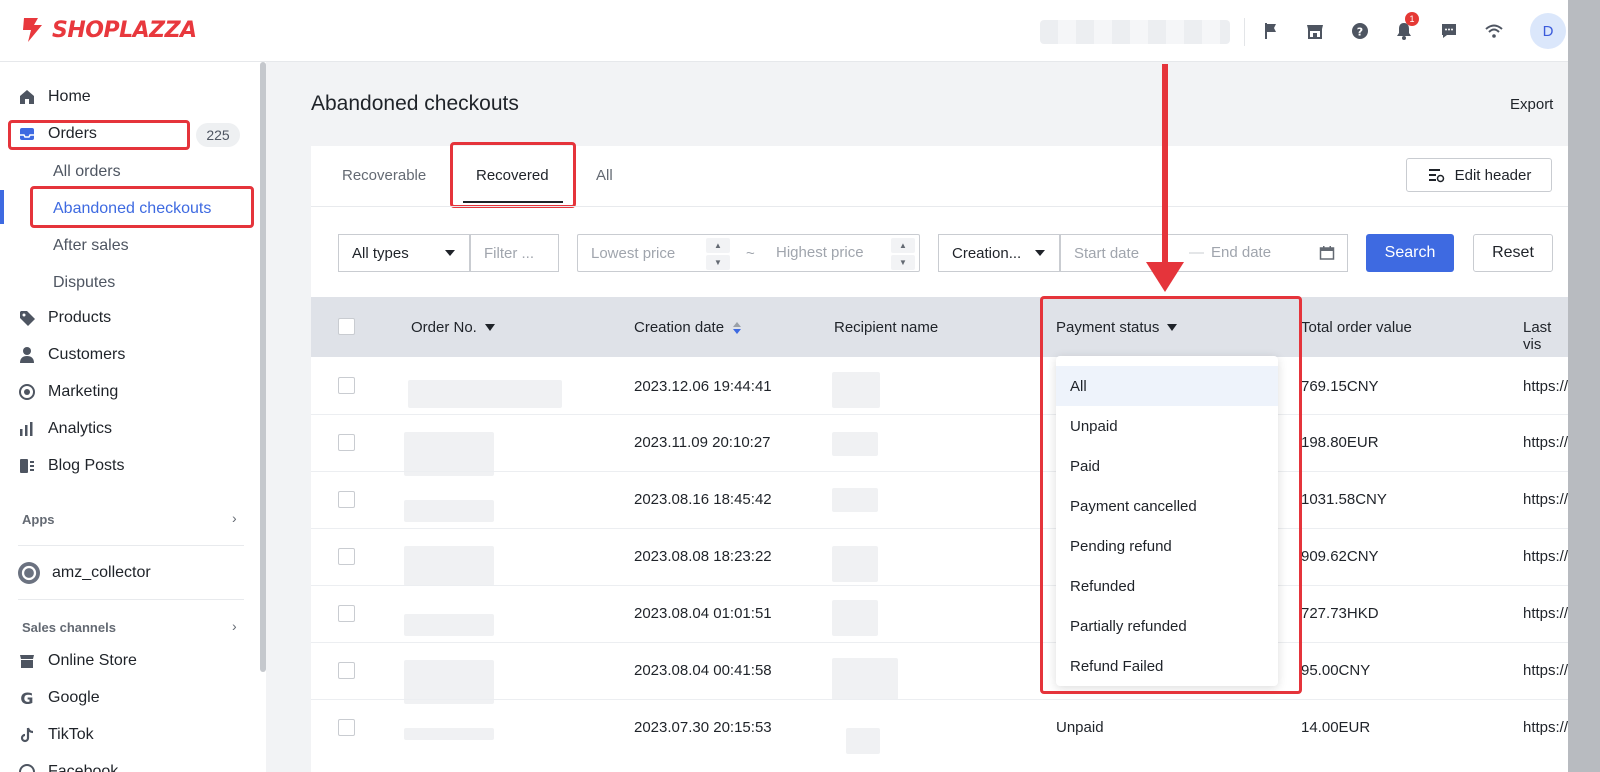  I want to click on tab-all: All, so click(604, 175).